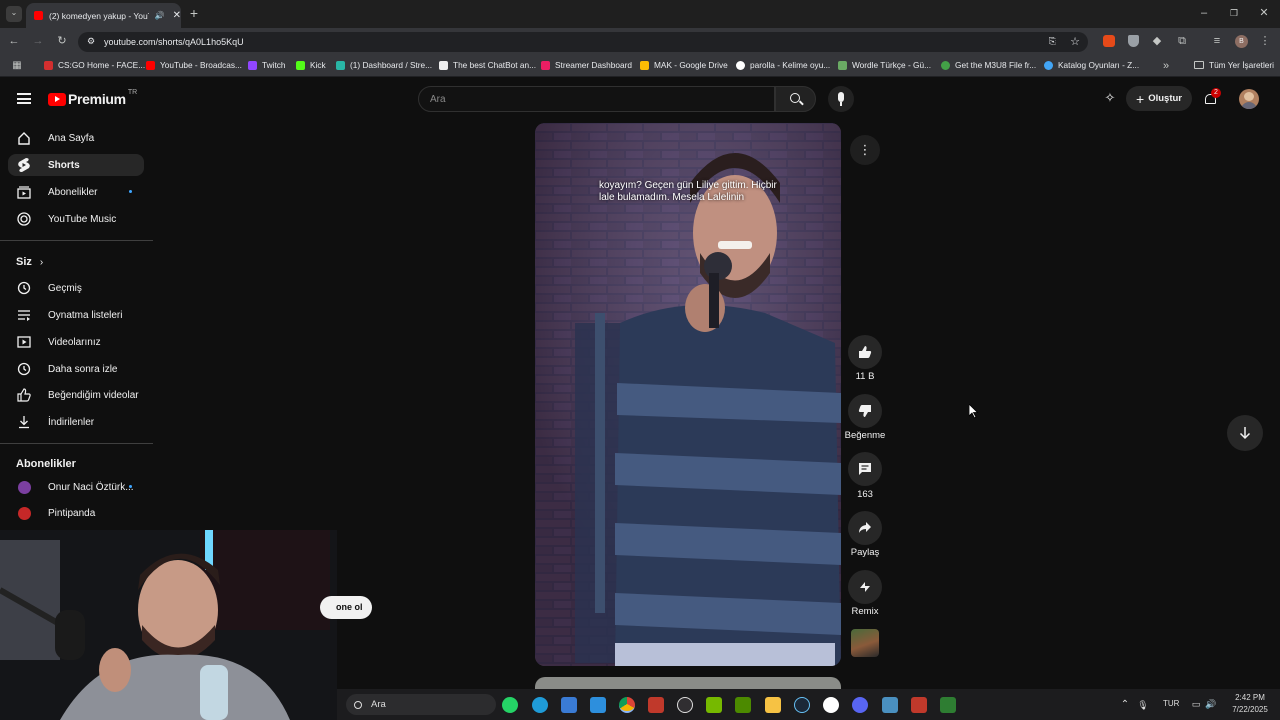 The width and height of the screenshot is (1280, 720). Describe the element at coordinates (168, 625) in the screenshot. I see `webcam-overlay` at that location.